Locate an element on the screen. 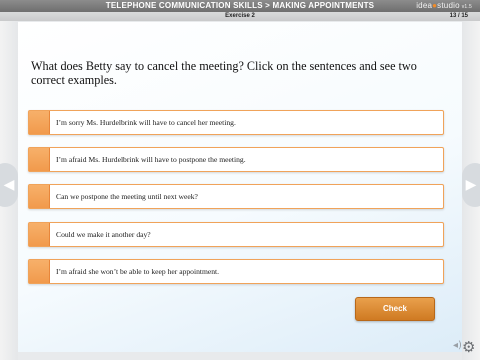 The width and height of the screenshot is (480, 360). next-page-button: ▶ is located at coordinates (471, 185).